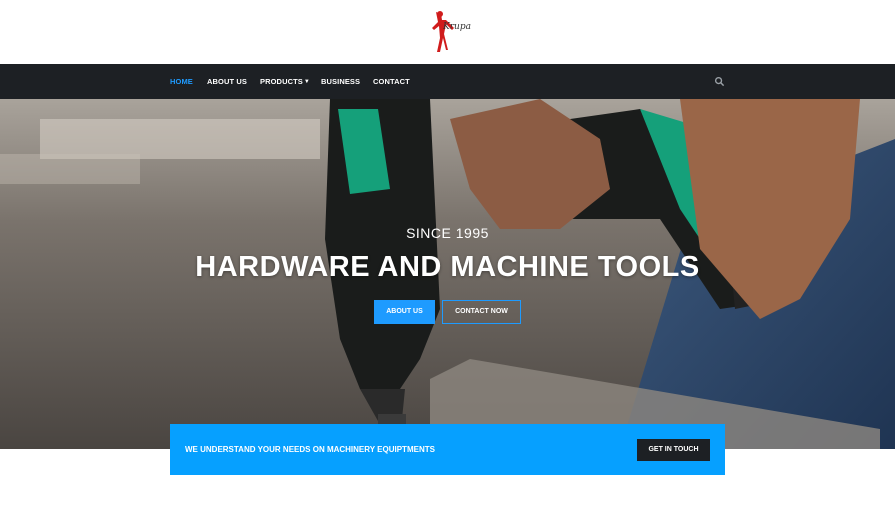  I want to click on chevron-down-icon: ▼, so click(306, 82).